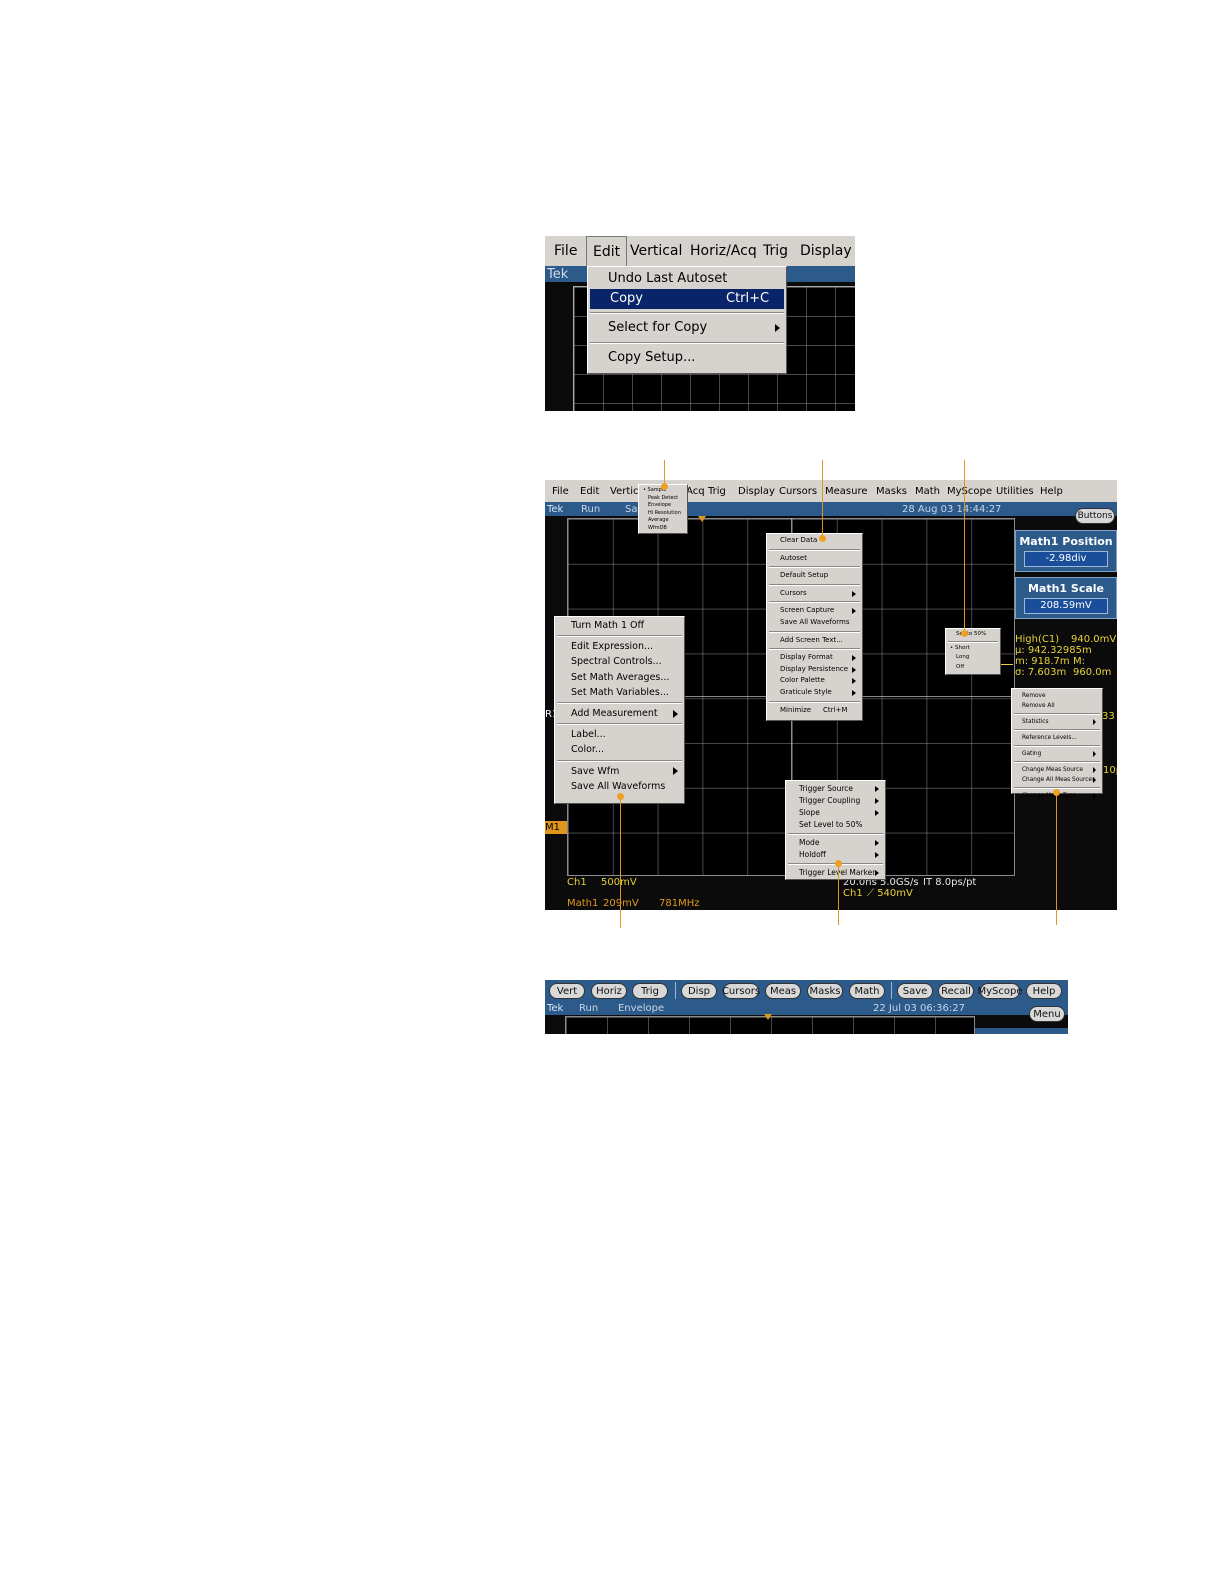 The width and height of the screenshot is (1224, 1584). I want to click on trigger-coupling-item: Trigger Coupling, so click(835, 801).